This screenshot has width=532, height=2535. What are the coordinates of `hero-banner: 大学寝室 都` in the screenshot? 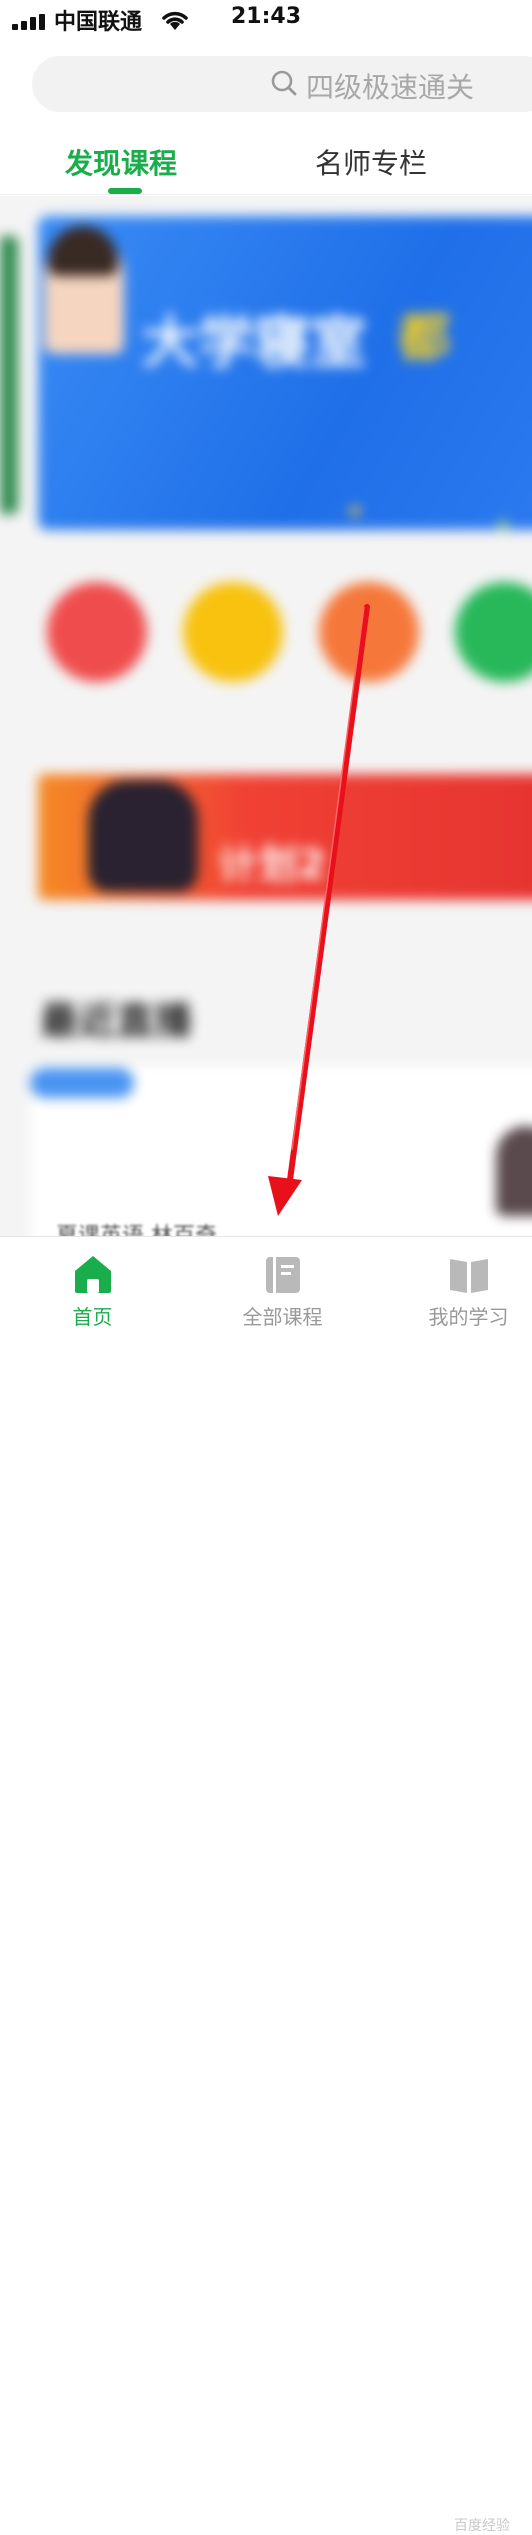 It's located at (285, 373).